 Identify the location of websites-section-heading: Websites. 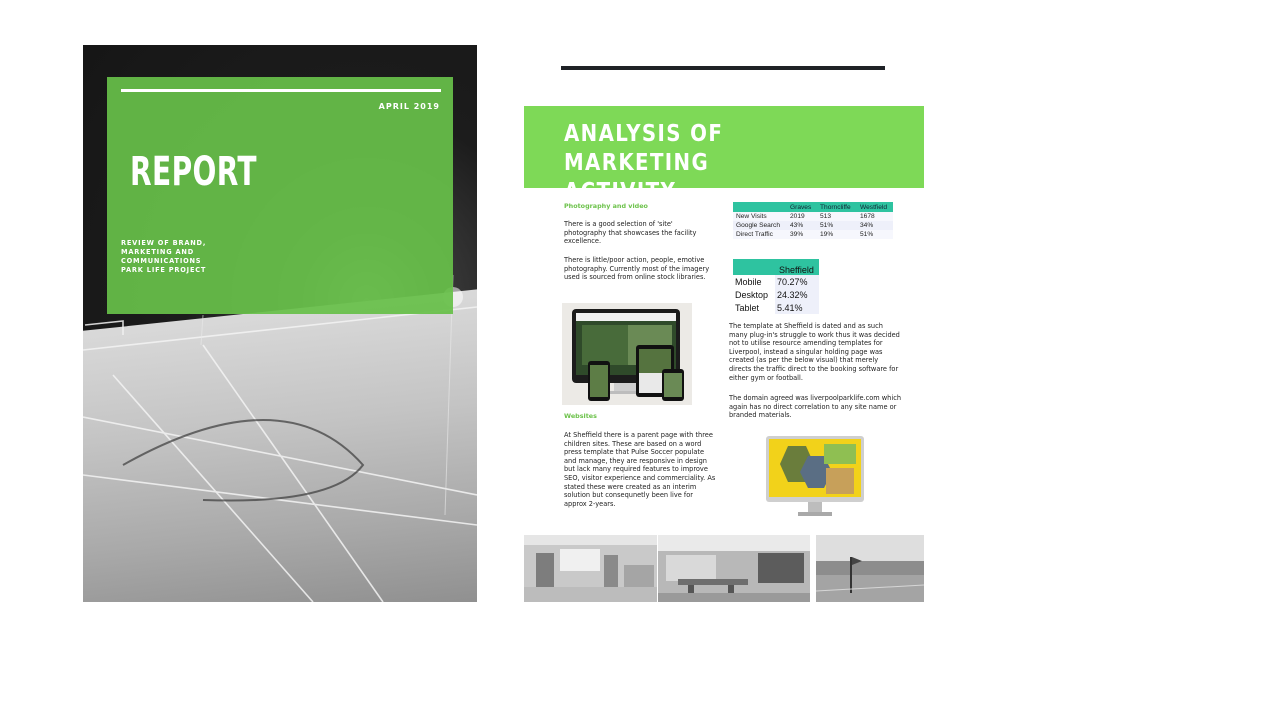
(580, 416).